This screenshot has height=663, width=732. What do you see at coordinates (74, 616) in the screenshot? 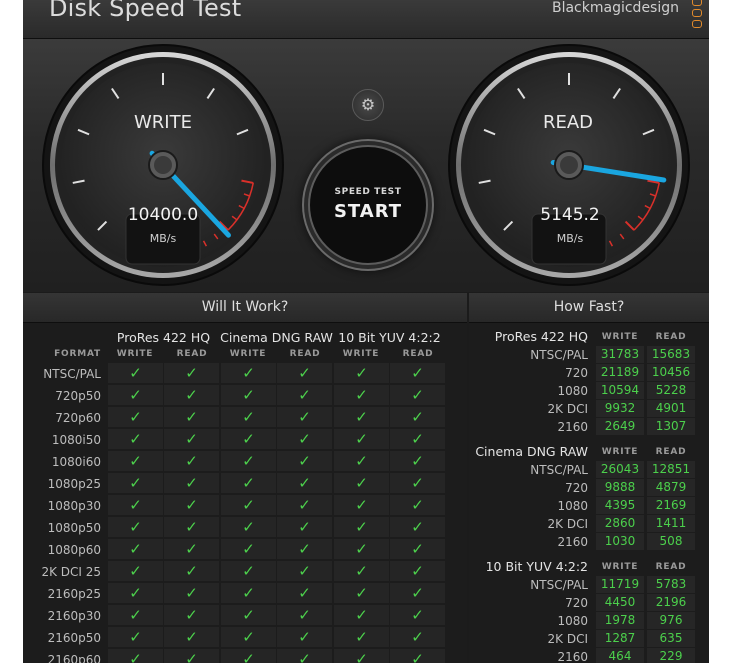
I see `format-label: 2160p30` at bounding box center [74, 616].